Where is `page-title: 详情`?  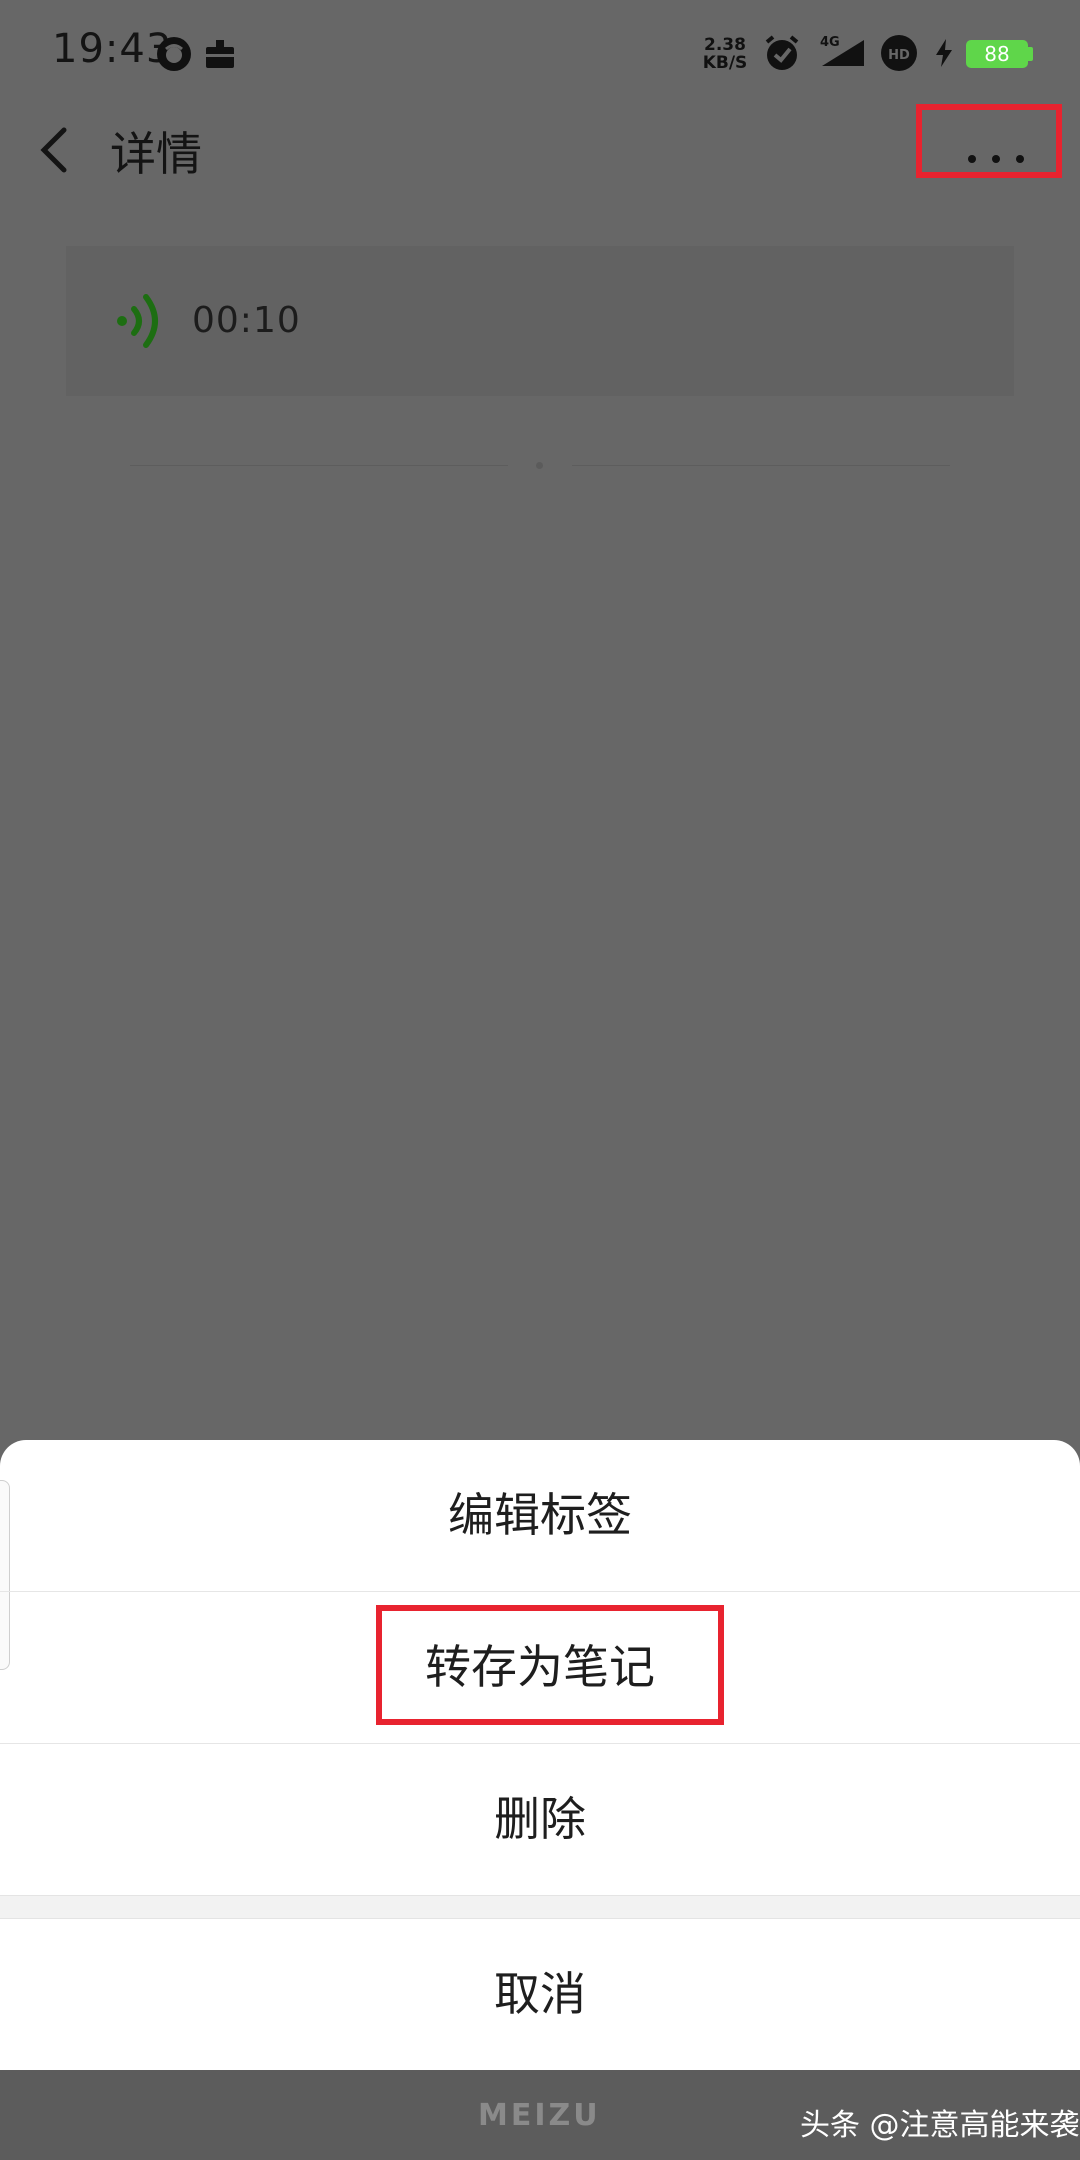 page-title: 详情 is located at coordinates (156, 154).